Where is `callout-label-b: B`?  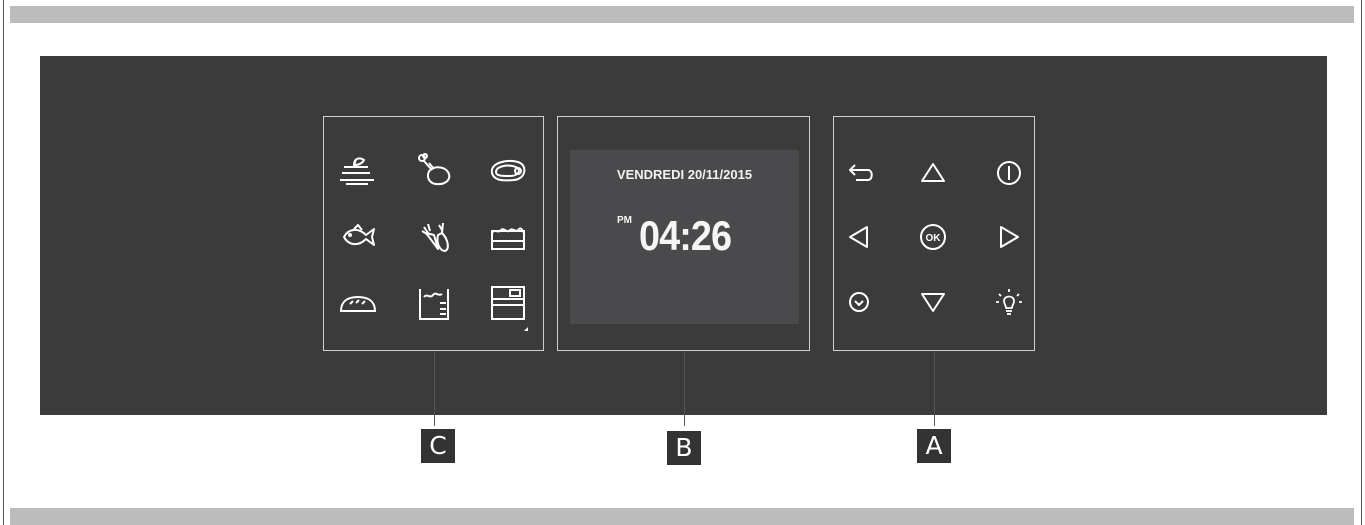 callout-label-b: B is located at coordinates (684, 448).